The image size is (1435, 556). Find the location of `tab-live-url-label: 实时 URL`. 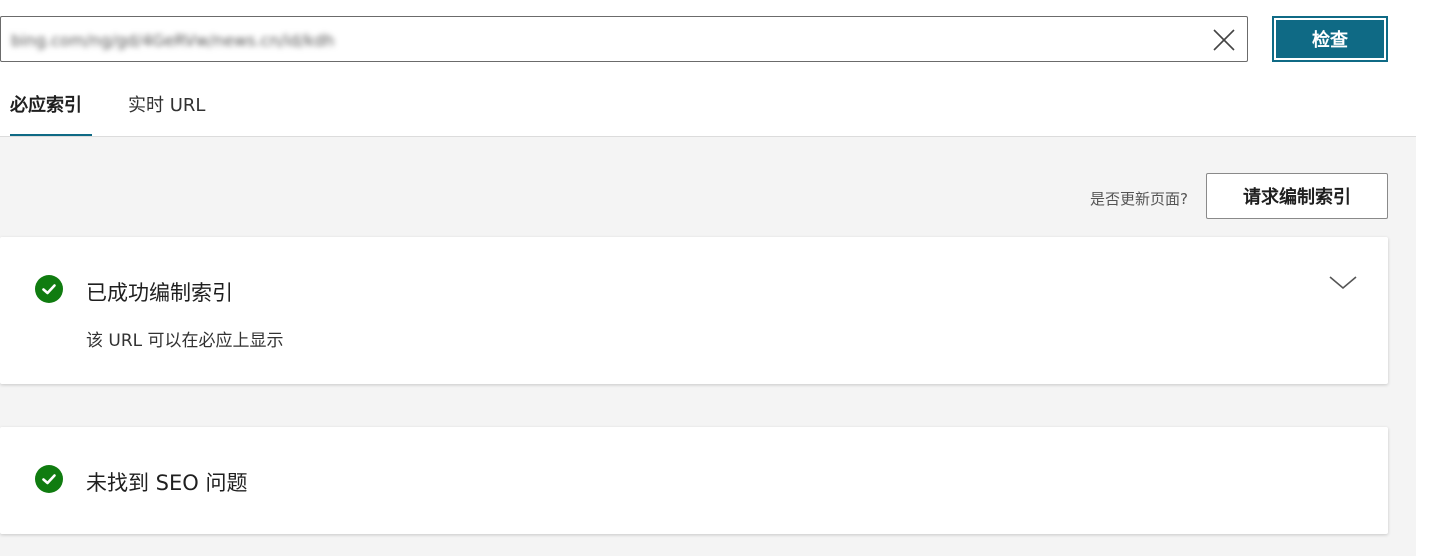

tab-live-url-label: 实时 URL is located at coordinates (167, 105).